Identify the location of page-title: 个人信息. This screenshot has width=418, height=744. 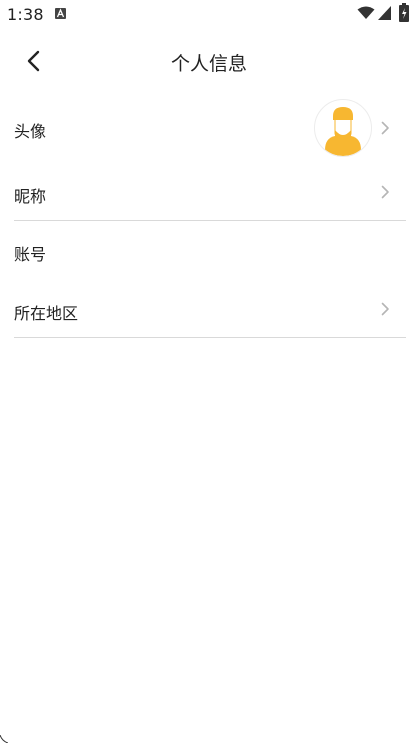
(208, 64).